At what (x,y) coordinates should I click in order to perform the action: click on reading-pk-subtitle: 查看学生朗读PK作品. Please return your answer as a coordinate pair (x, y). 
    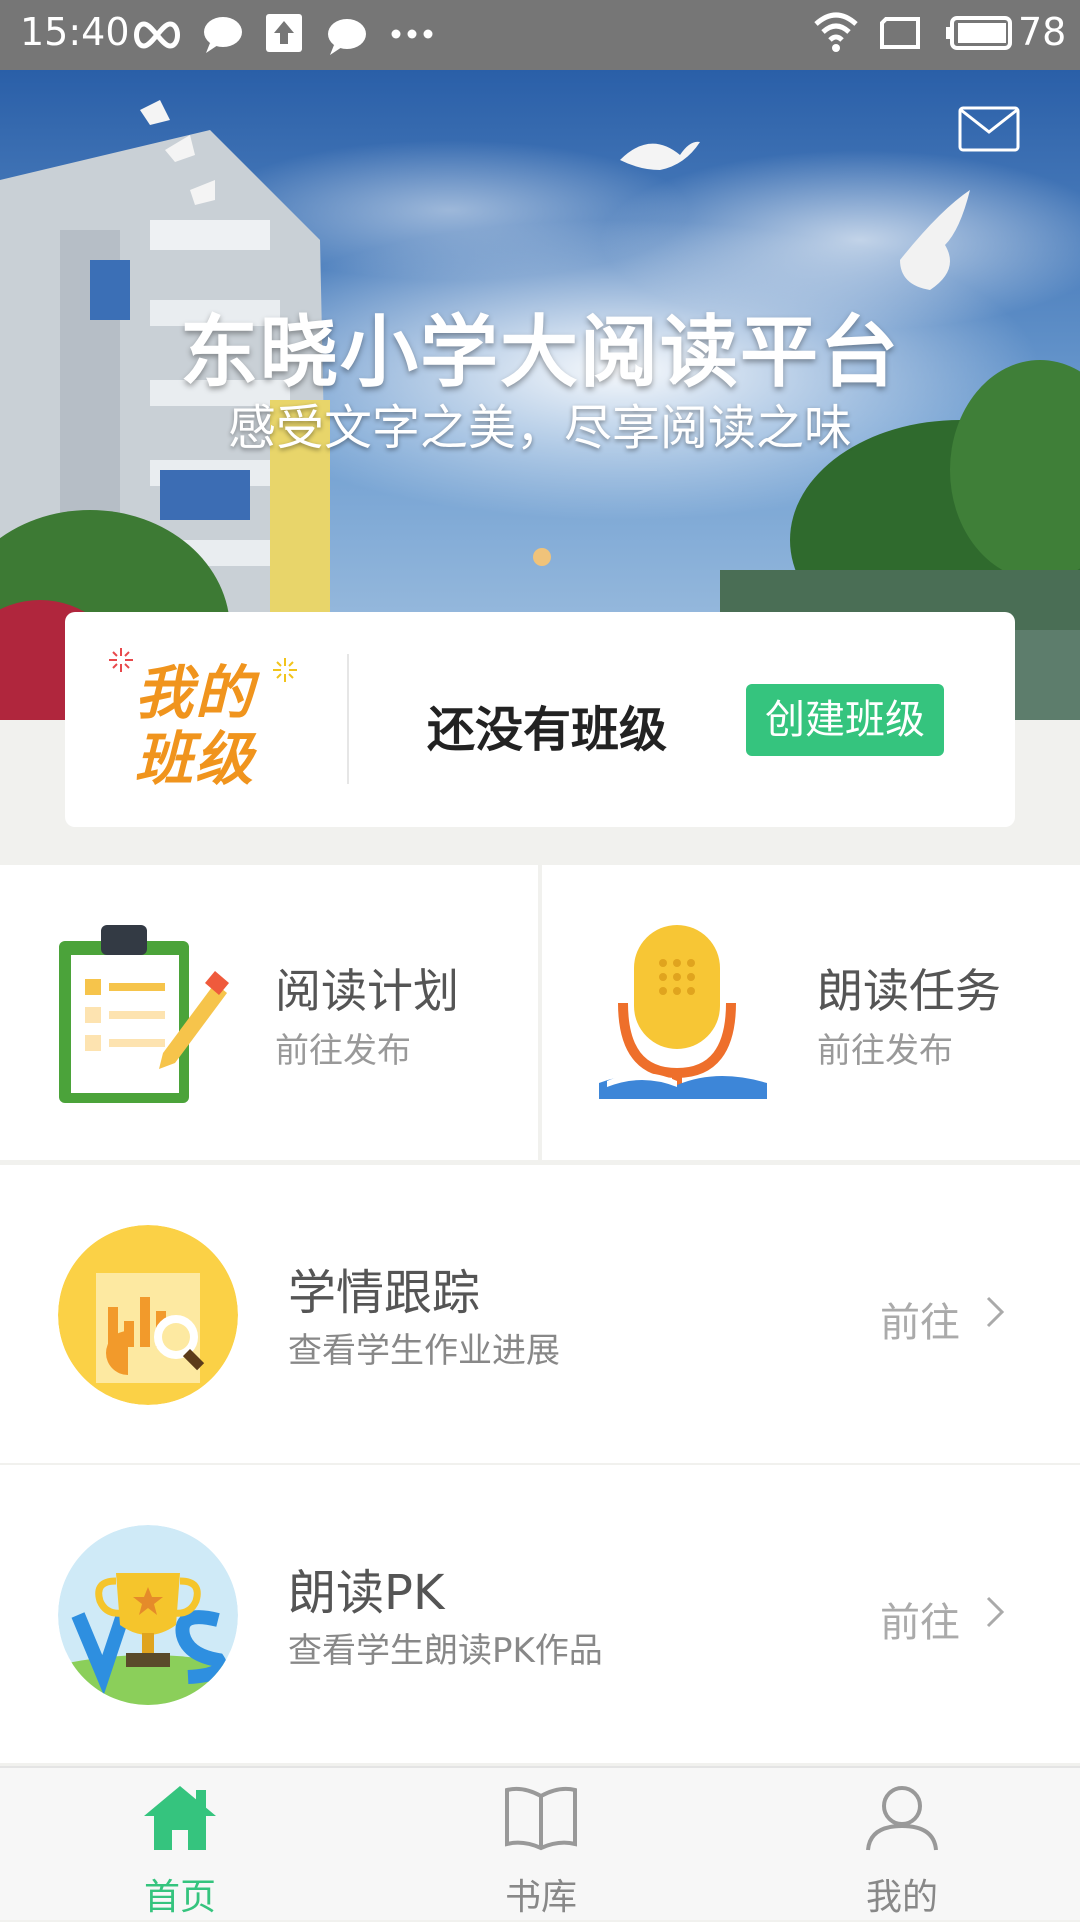
    Looking at the image, I should click on (445, 1651).